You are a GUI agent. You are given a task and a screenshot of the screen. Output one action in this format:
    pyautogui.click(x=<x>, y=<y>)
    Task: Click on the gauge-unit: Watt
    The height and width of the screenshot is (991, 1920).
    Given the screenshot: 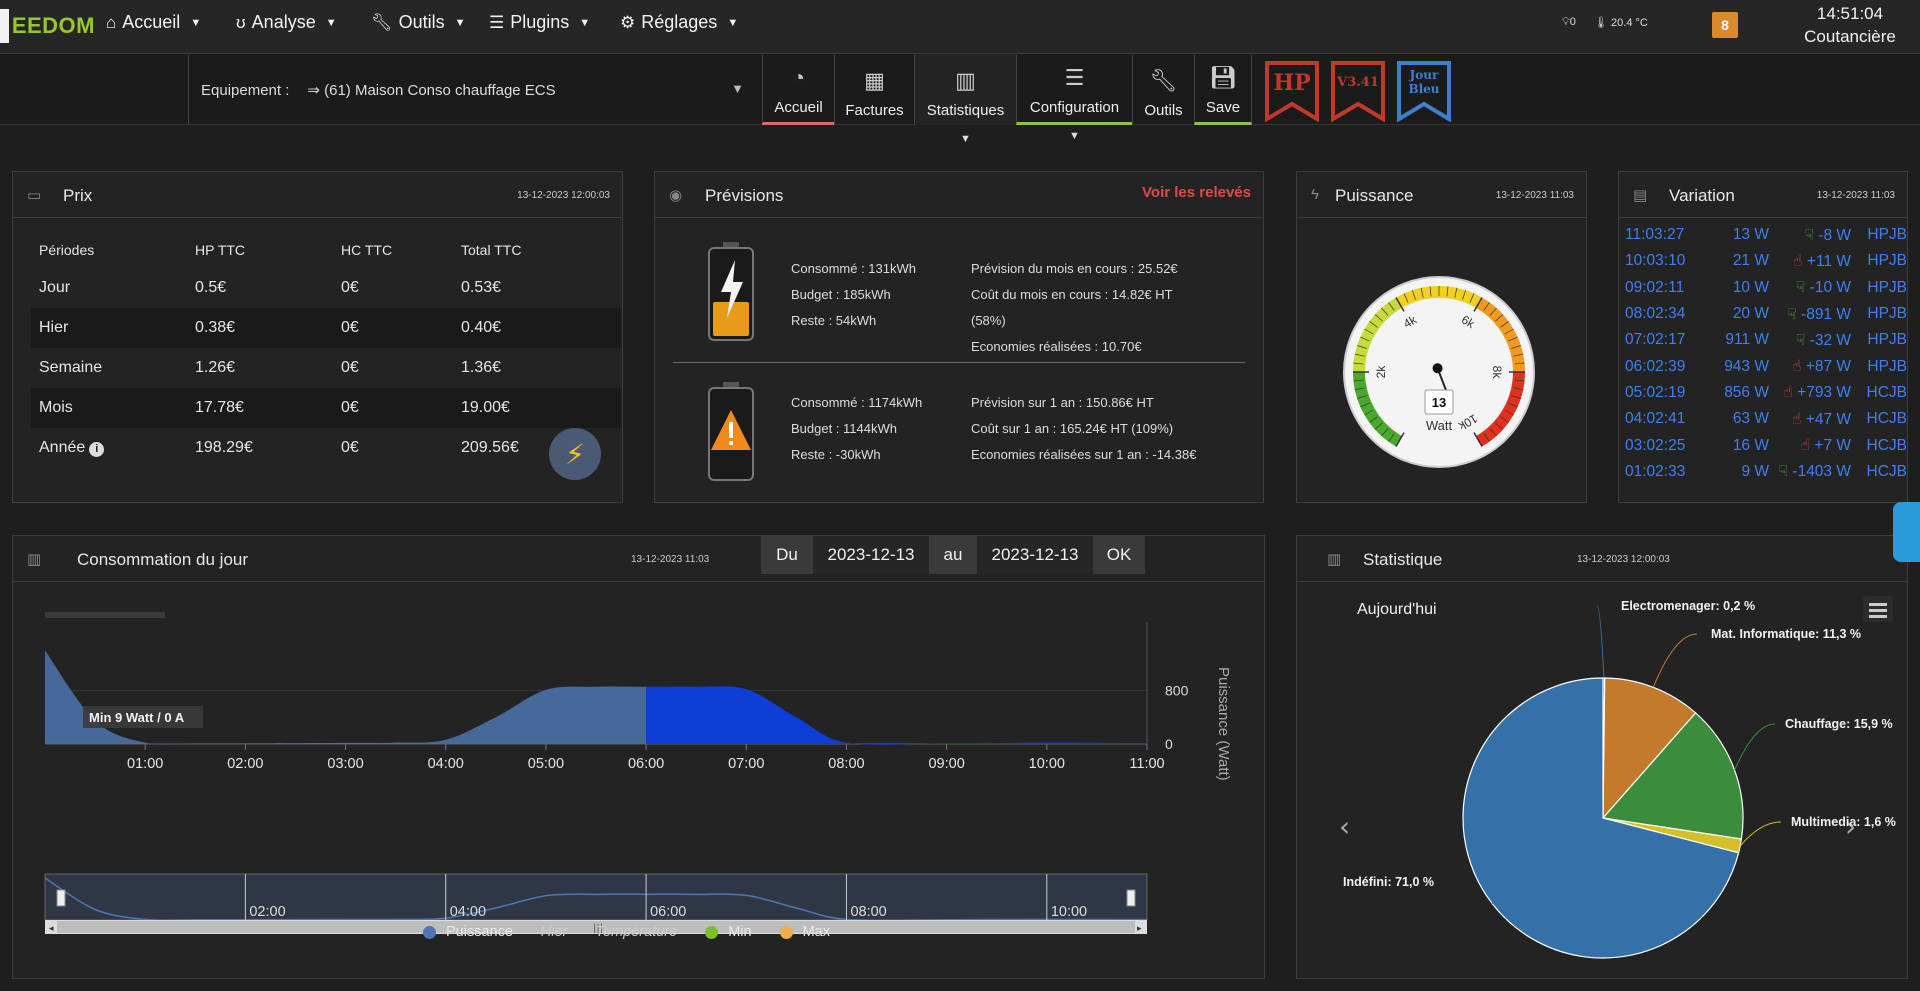 What is the action you would take?
    pyautogui.click(x=1439, y=425)
    